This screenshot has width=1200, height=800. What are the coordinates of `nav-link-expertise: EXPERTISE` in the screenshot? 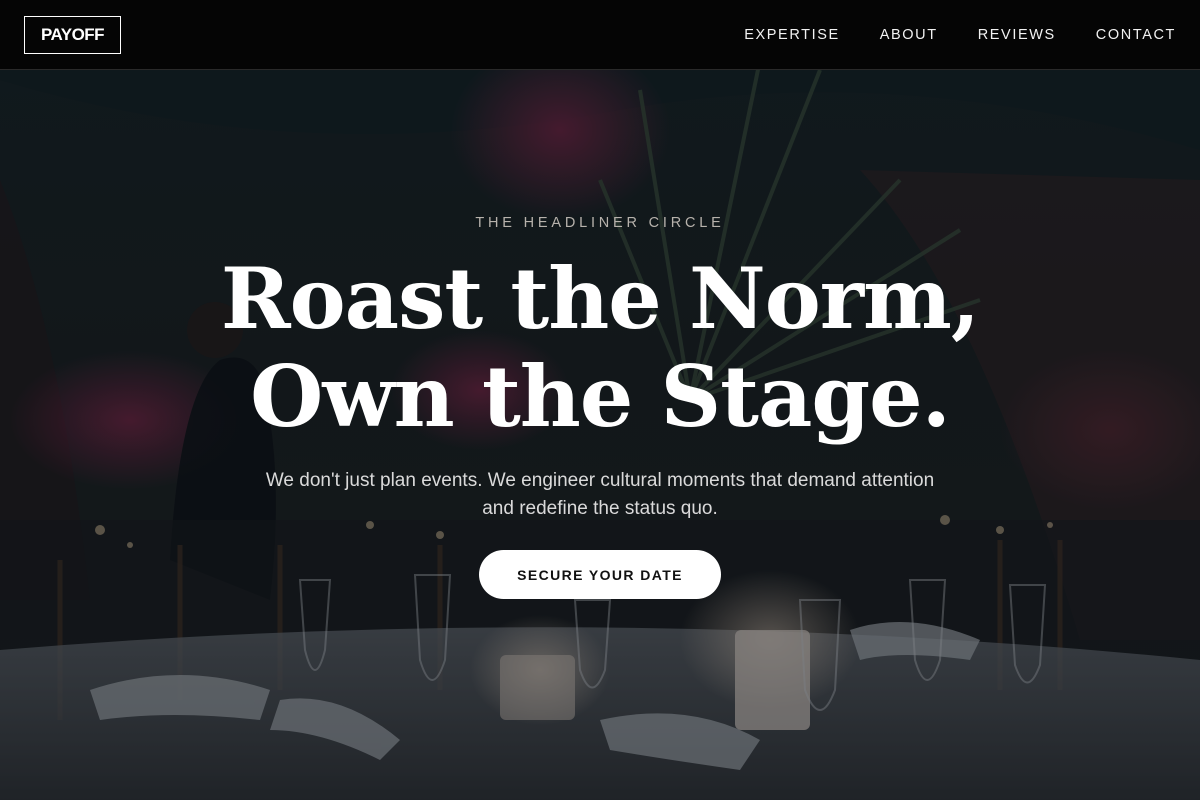 It's located at (792, 35).